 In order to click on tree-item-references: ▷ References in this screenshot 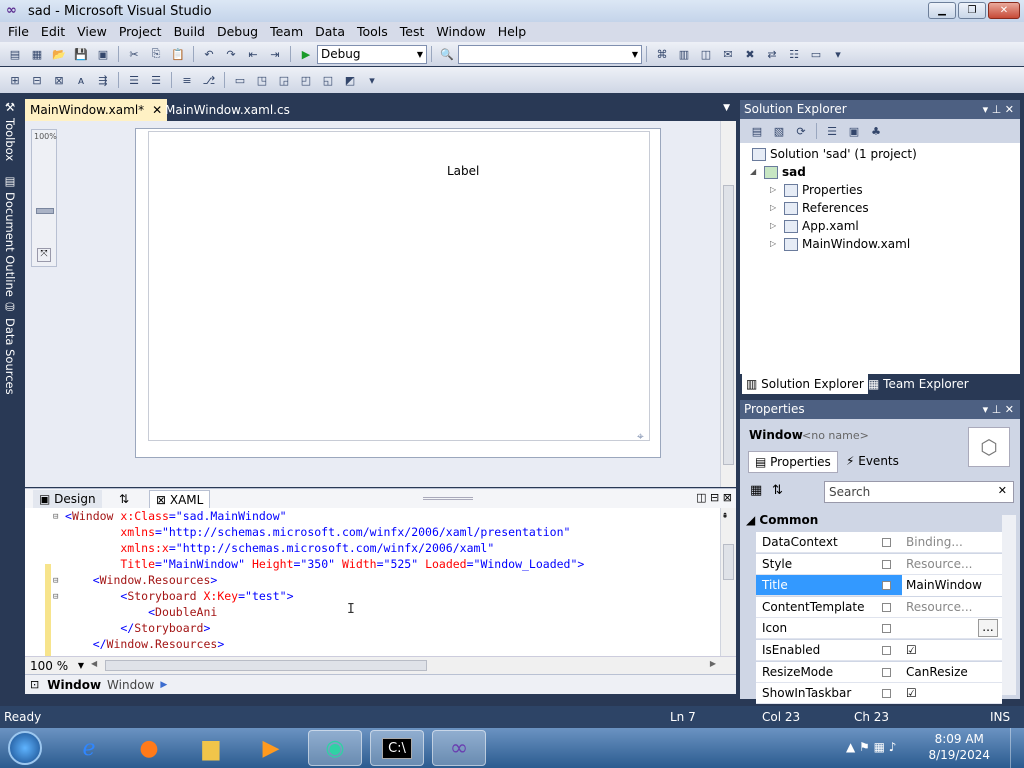, I will do `click(819, 208)`.